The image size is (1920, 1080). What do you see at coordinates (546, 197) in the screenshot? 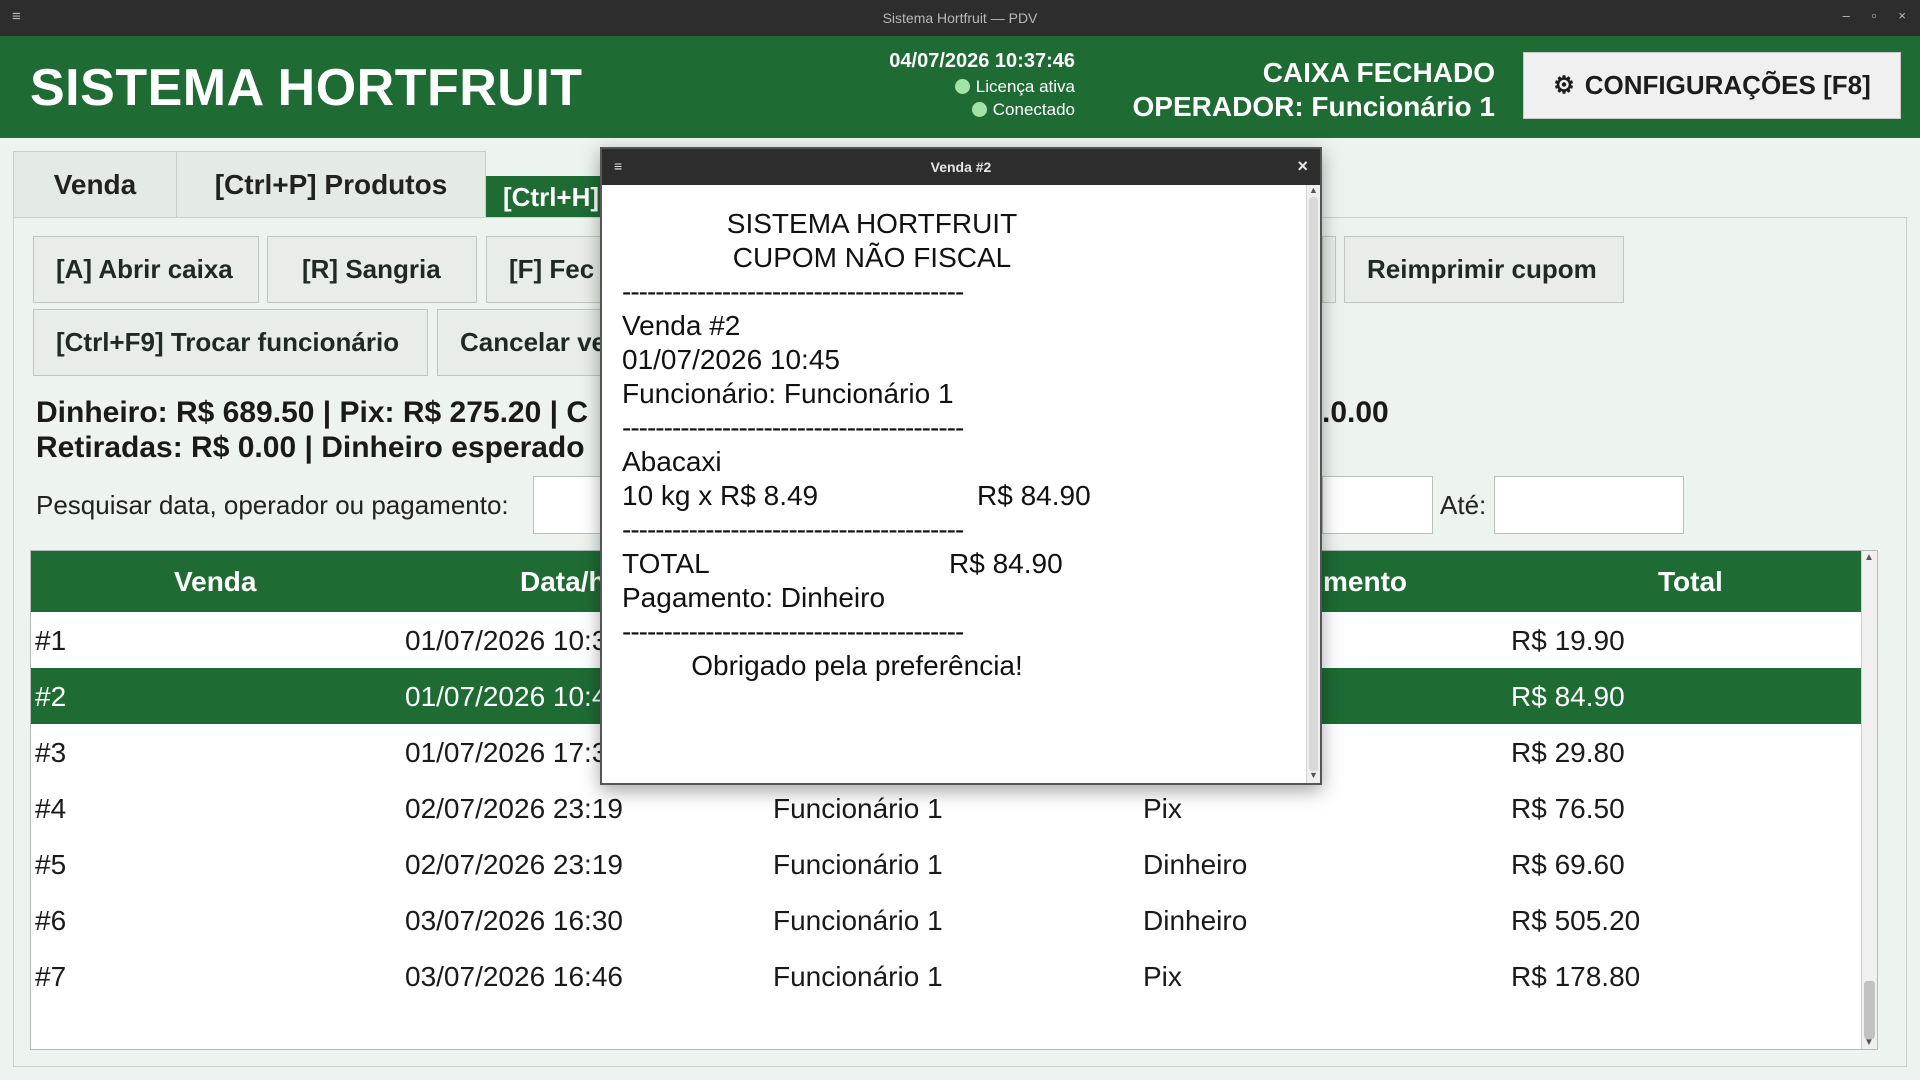
I see `tab-historico: [Ctrl+H]` at bounding box center [546, 197].